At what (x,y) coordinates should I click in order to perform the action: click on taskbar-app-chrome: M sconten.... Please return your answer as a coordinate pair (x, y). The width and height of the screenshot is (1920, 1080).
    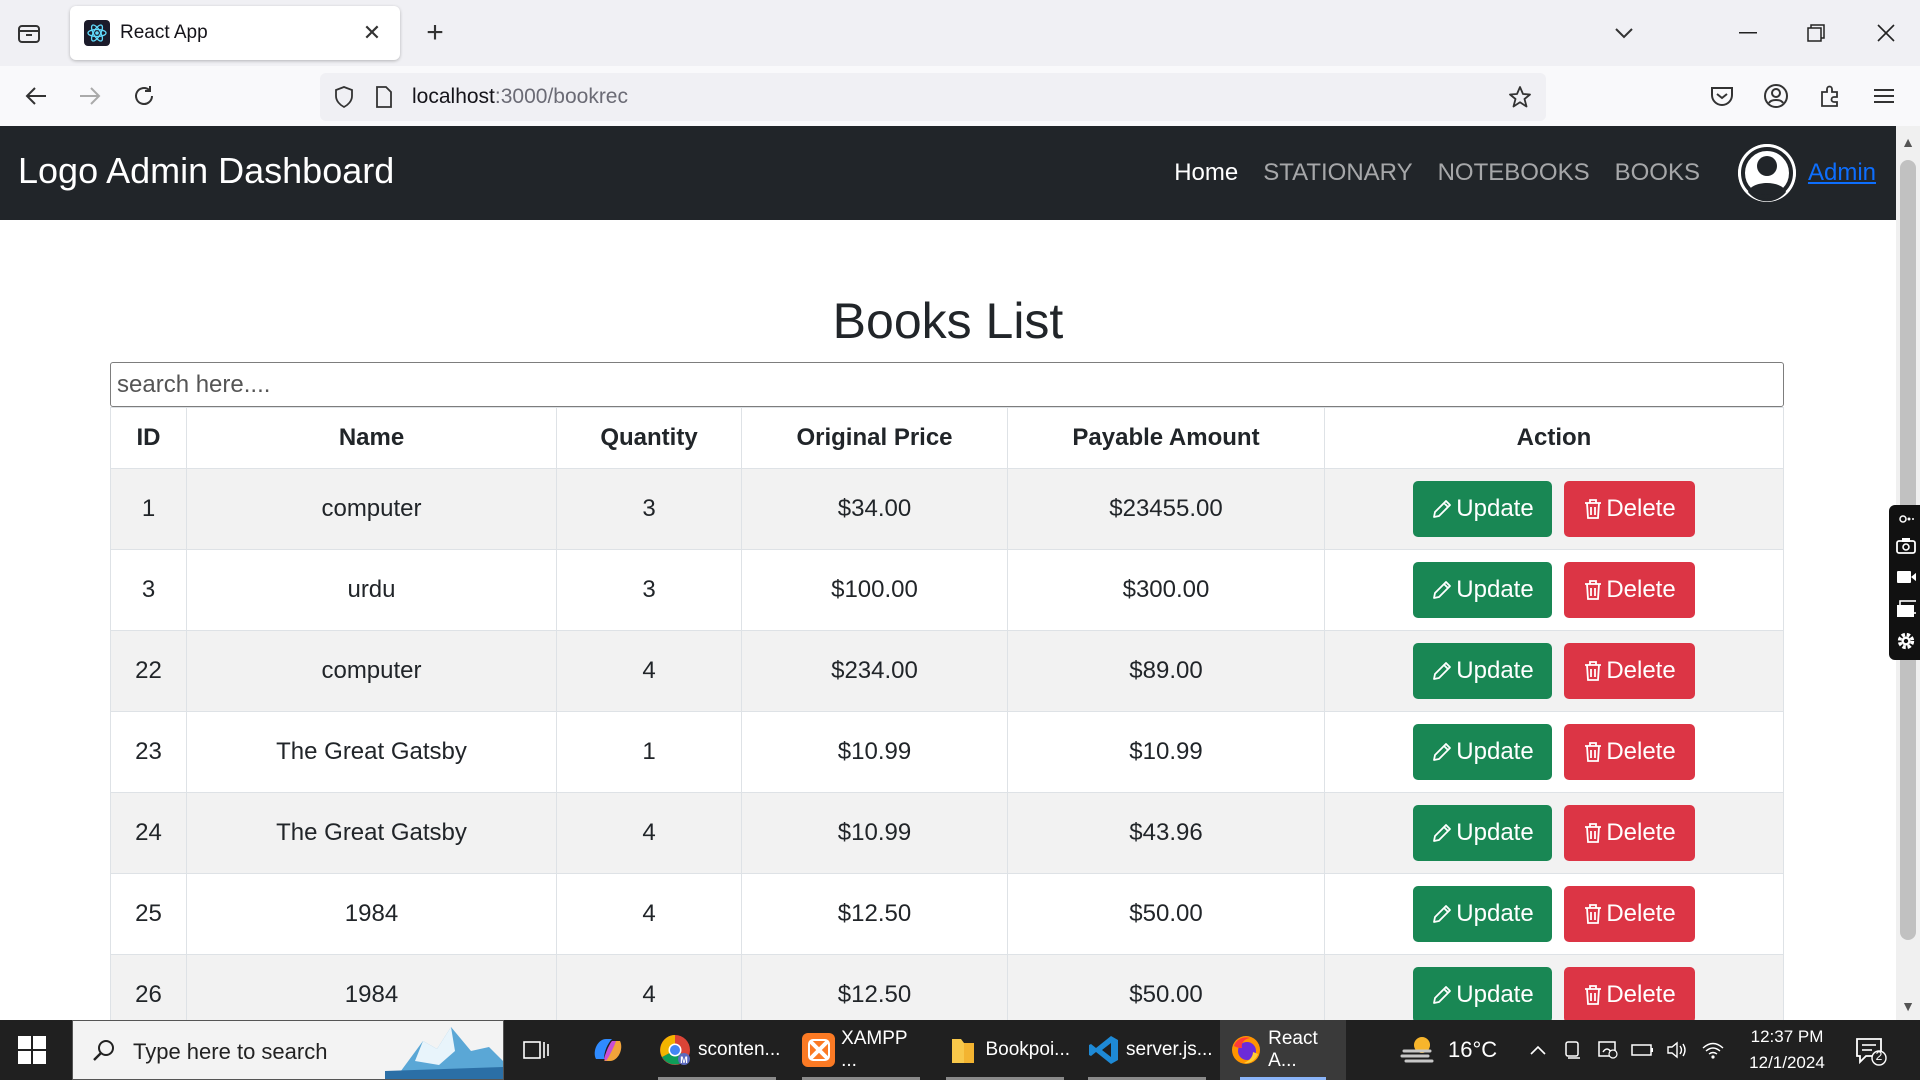
    Looking at the image, I should click on (717, 1050).